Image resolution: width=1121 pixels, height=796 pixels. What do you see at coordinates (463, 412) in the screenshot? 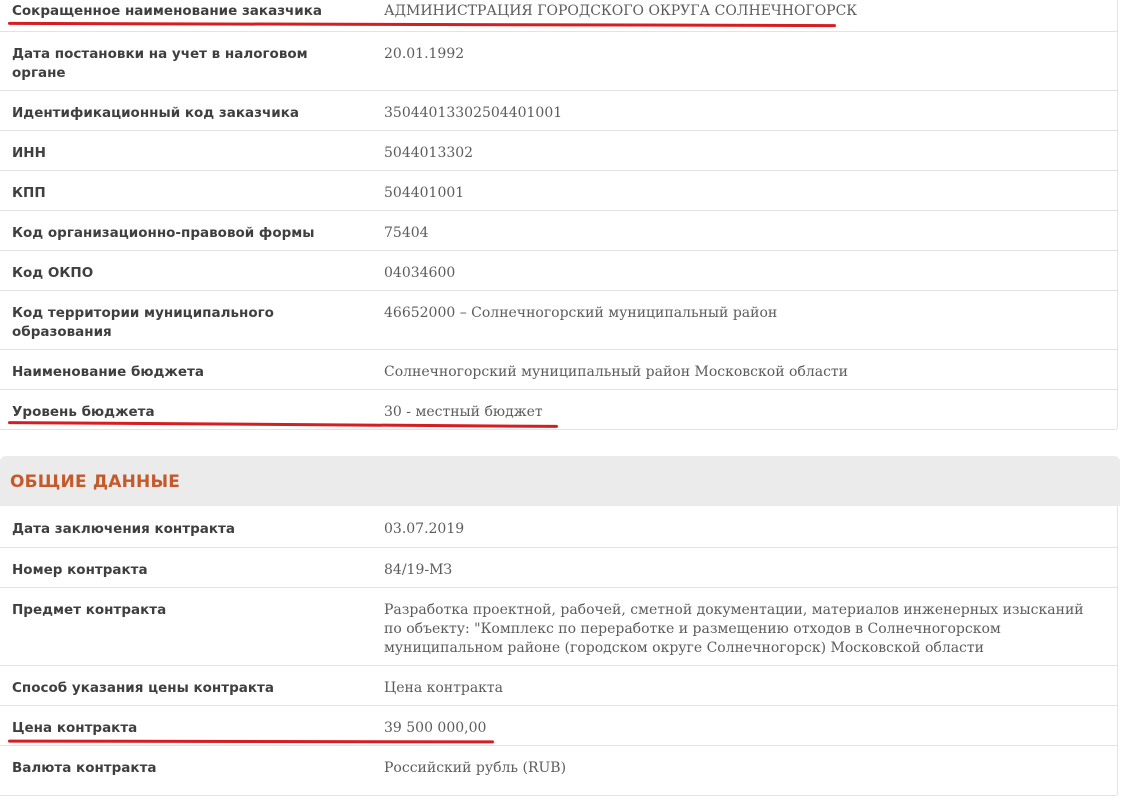
I see `field-value: 30 - местный бюджет` at bounding box center [463, 412].